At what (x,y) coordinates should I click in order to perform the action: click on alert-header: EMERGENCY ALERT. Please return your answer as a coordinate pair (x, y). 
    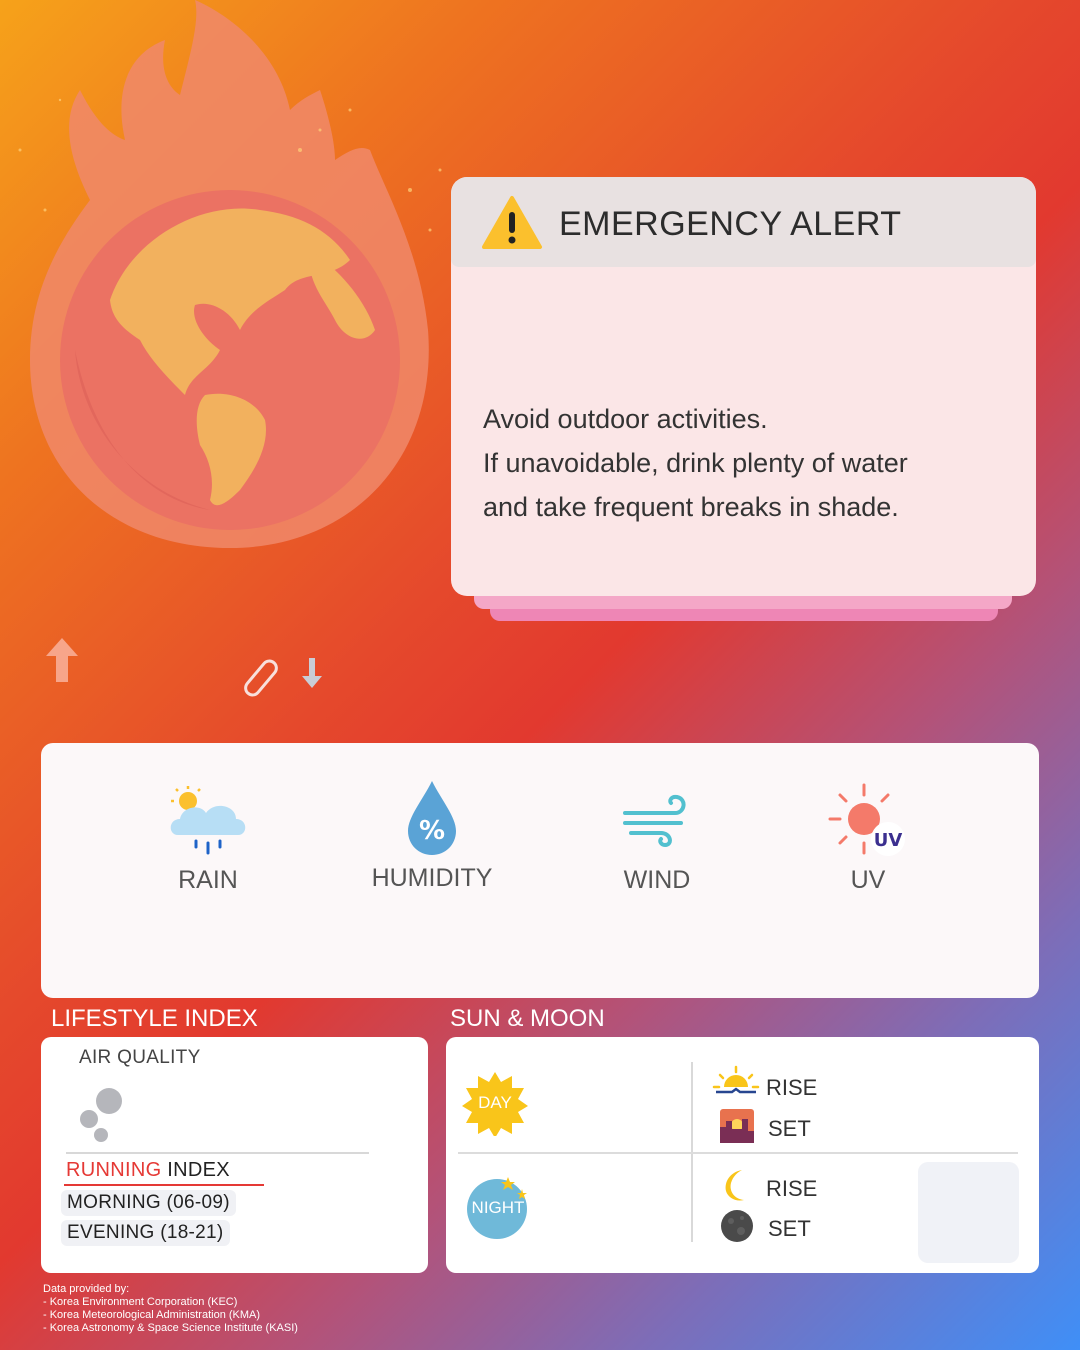
    Looking at the image, I should click on (743, 222).